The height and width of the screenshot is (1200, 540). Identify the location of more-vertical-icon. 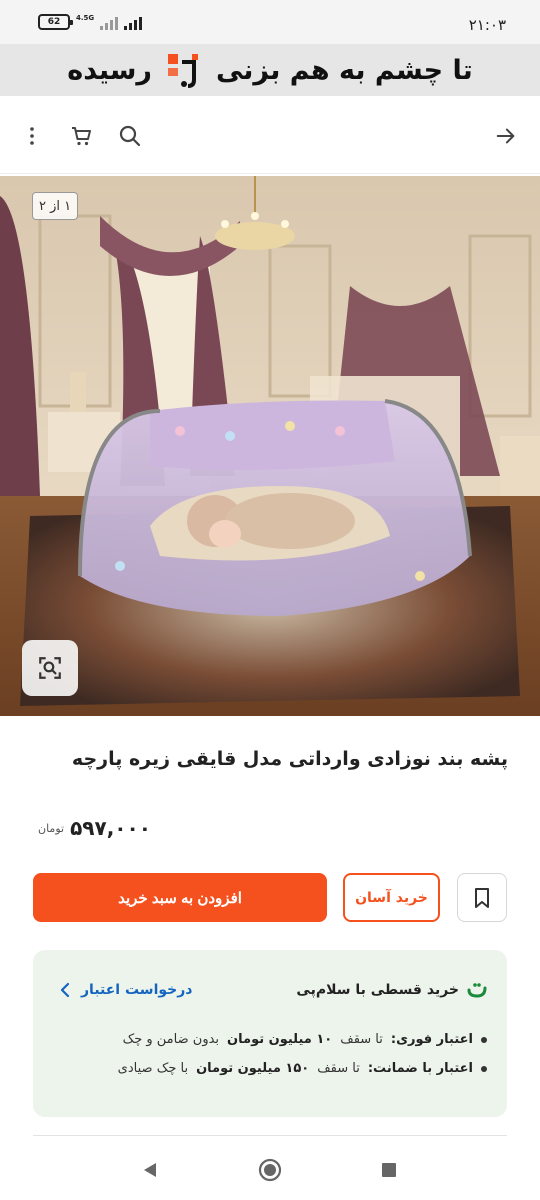
(32, 136).